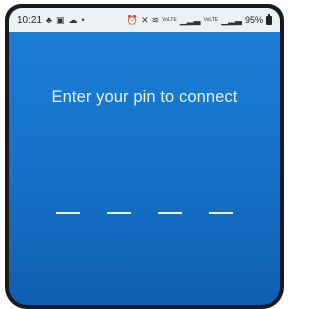 This screenshot has width=320, height=309. What do you see at coordinates (253, 20) in the screenshot?
I see `battery-percent: 95%` at bounding box center [253, 20].